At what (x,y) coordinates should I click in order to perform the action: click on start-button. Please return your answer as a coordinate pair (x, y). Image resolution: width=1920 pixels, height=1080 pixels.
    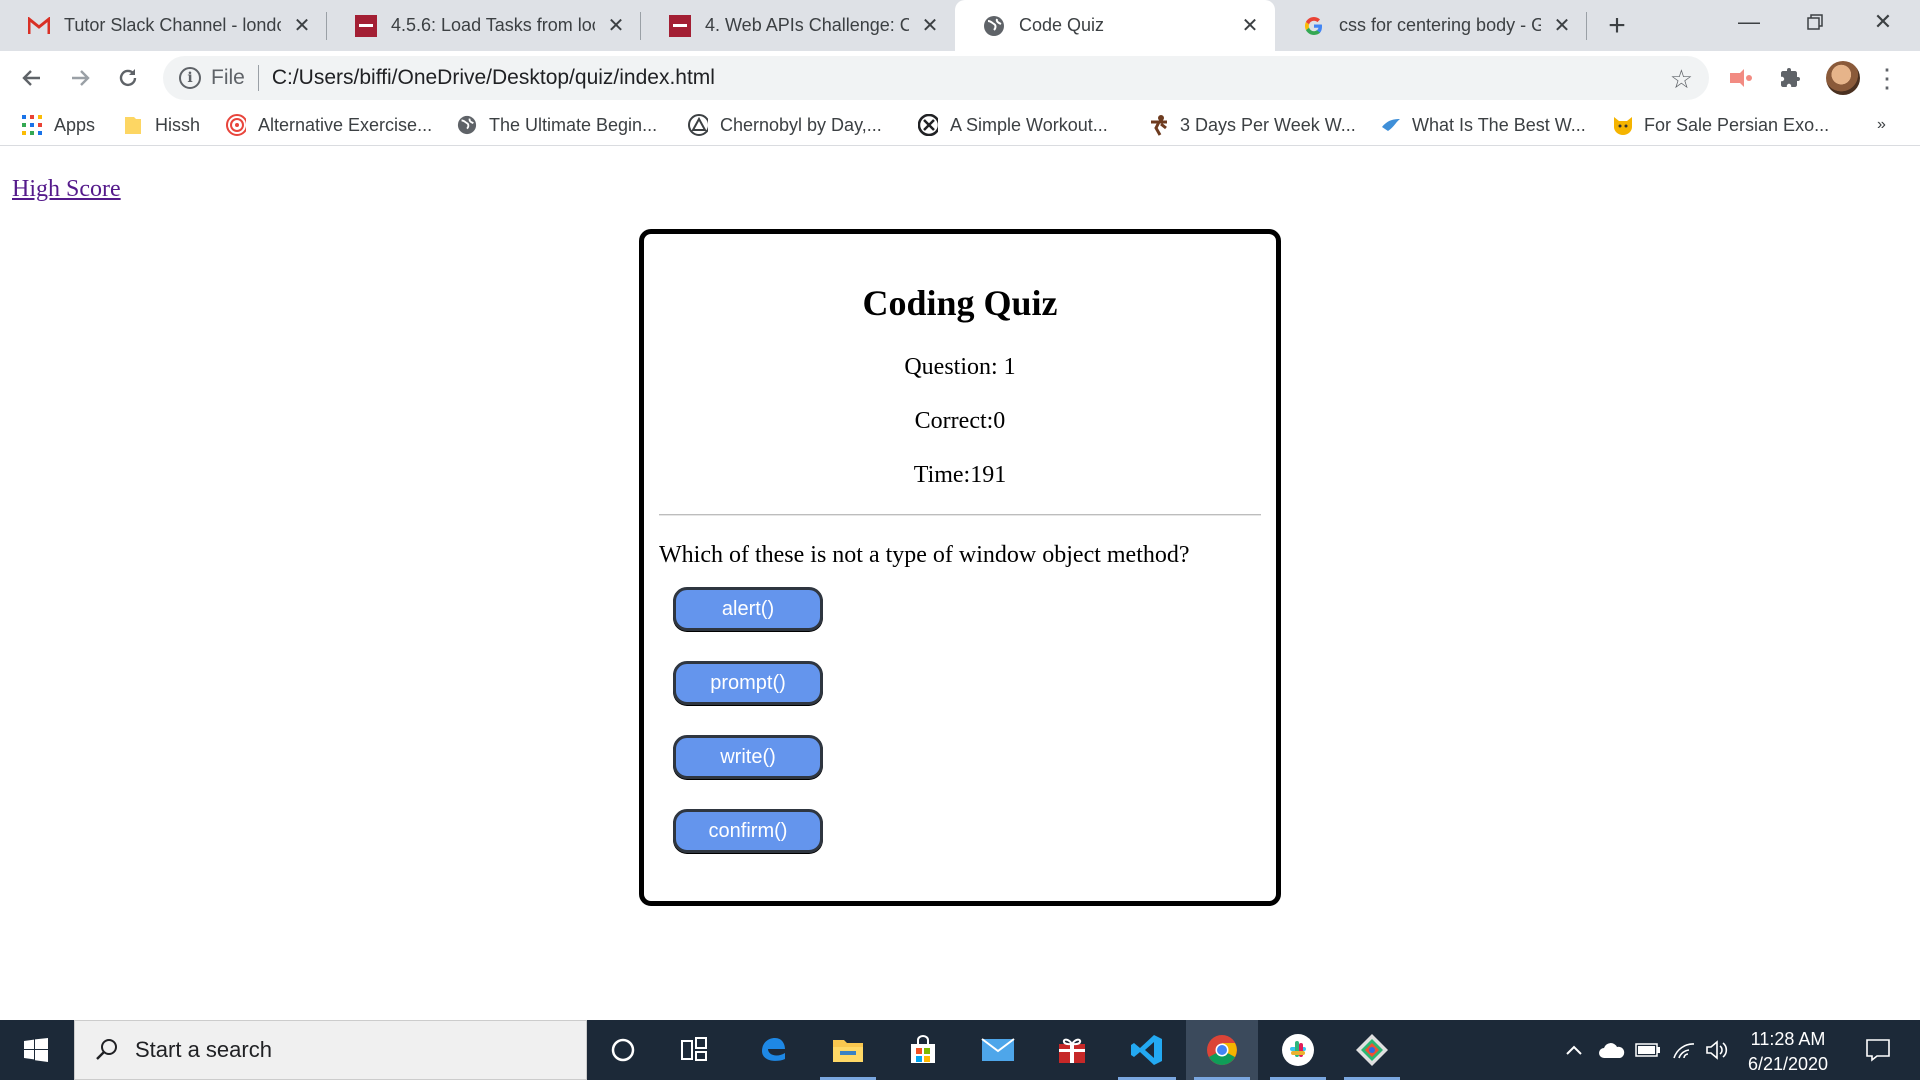
    Looking at the image, I should click on (36, 1050).